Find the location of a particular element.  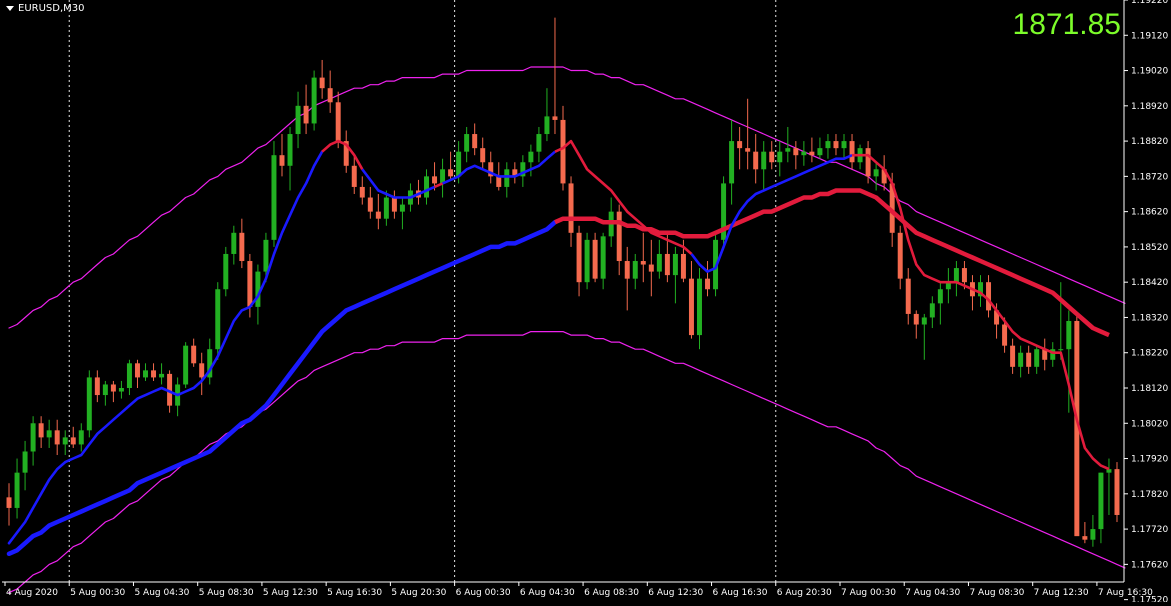

price-tick-label: 1.19120 is located at coordinates (1149, 36).